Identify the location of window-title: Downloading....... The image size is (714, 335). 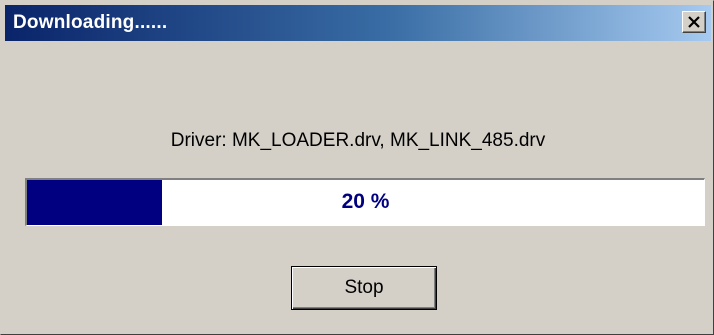
(90, 22).